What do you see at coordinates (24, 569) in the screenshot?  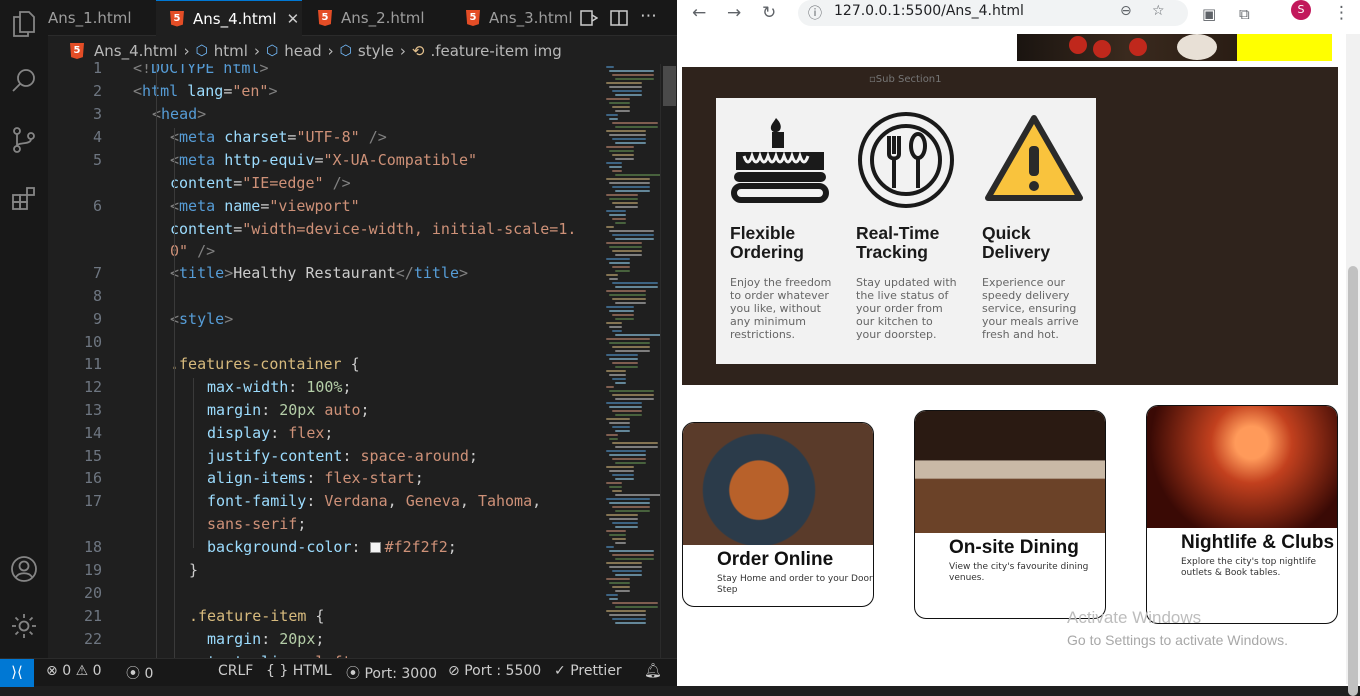 I see `account-icon` at bounding box center [24, 569].